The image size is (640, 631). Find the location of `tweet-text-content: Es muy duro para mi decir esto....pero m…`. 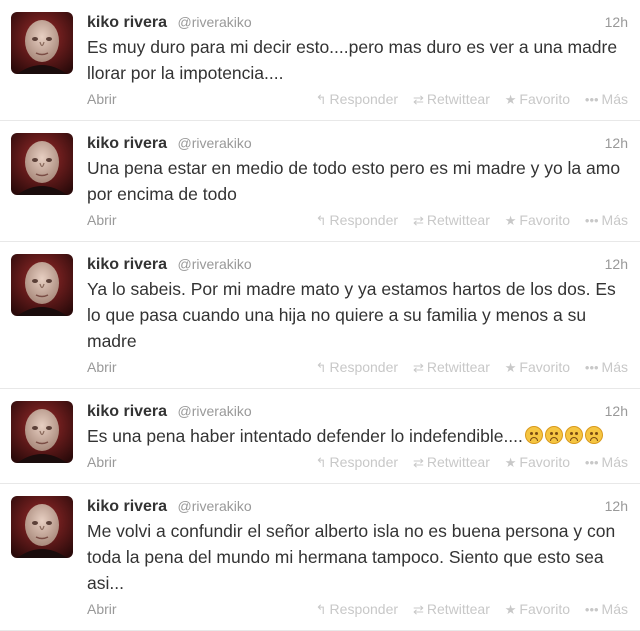

tweet-text-content: Es muy duro para mi decir esto....pero m… is located at coordinates (352, 60).